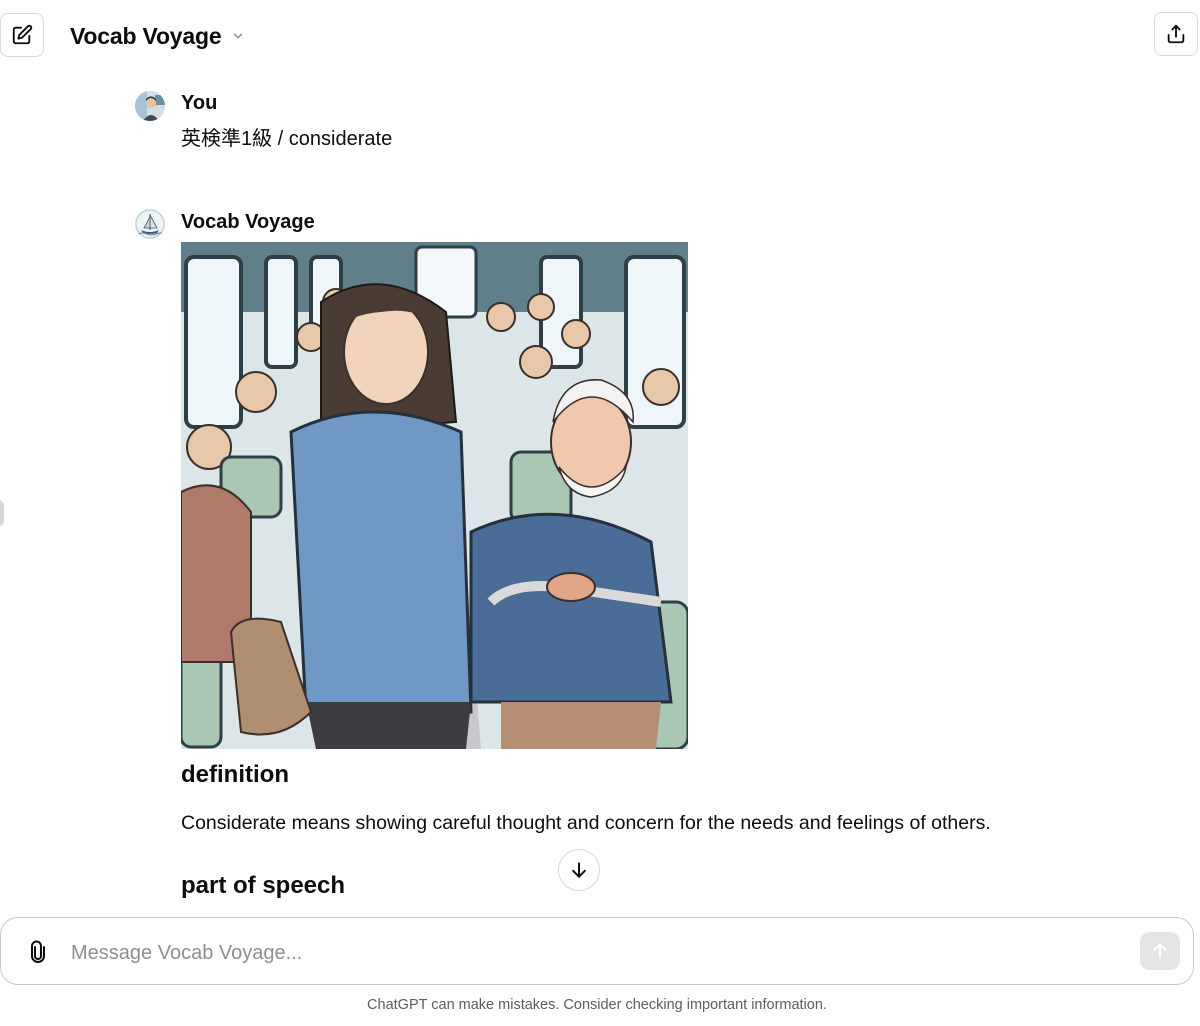 This screenshot has height=1026, width=1200. What do you see at coordinates (600, 36) in the screenshot?
I see `top-bar: Vocab Voyage` at bounding box center [600, 36].